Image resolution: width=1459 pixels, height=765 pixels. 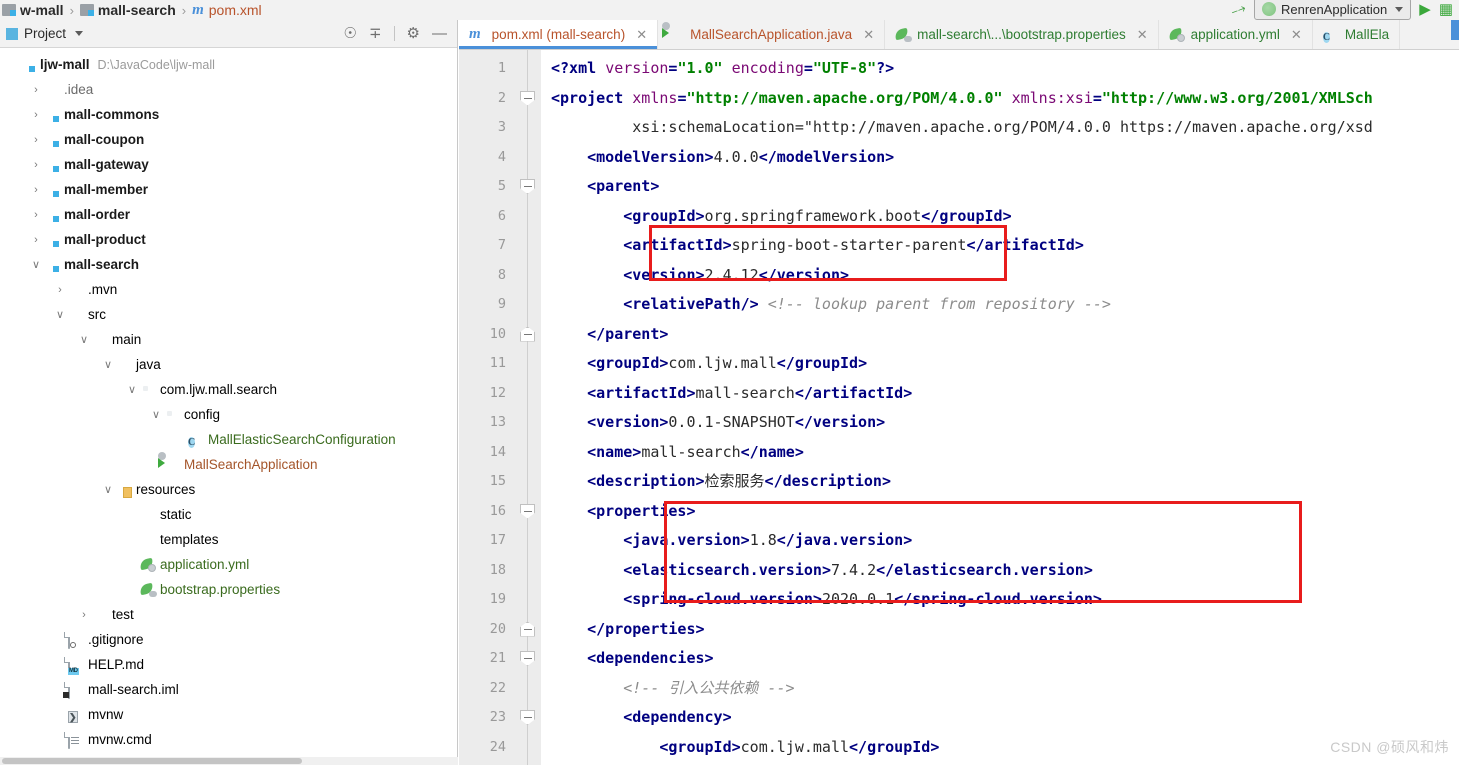 What do you see at coordinates (228, 364) in the screenshot?
I see `tree-item-java: ∨ java` at bounding box center [228, 364].